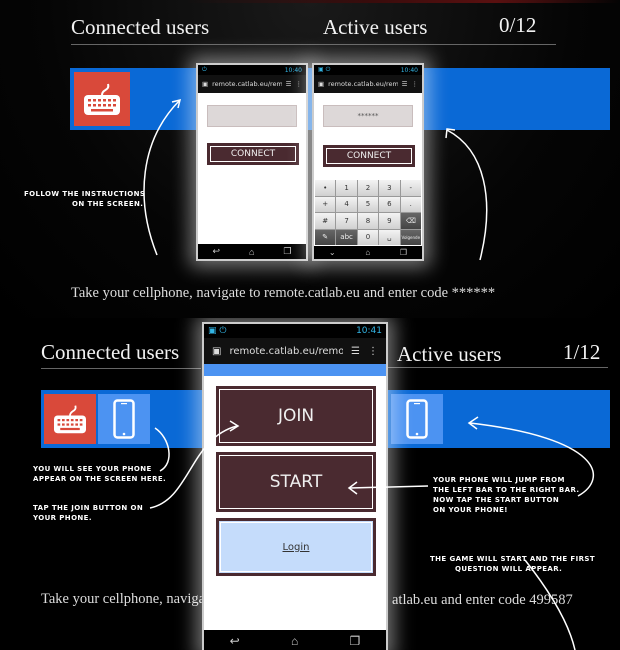 The width and height of the screenshot is (620, 650). What do you see at coordinates (346, 237) in the screenshot?
I see `keypad-key: abc` at bounding box center [346, 237].